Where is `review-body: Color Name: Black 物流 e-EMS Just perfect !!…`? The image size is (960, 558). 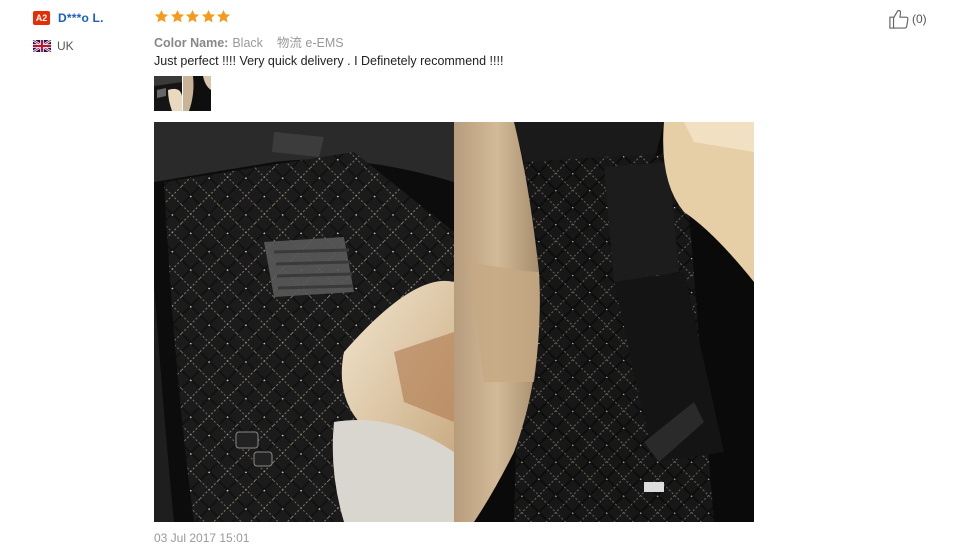
review-body: Color Name: Black 物流 e-EMS Just perfect !!… is located at coordinates (504, 38).